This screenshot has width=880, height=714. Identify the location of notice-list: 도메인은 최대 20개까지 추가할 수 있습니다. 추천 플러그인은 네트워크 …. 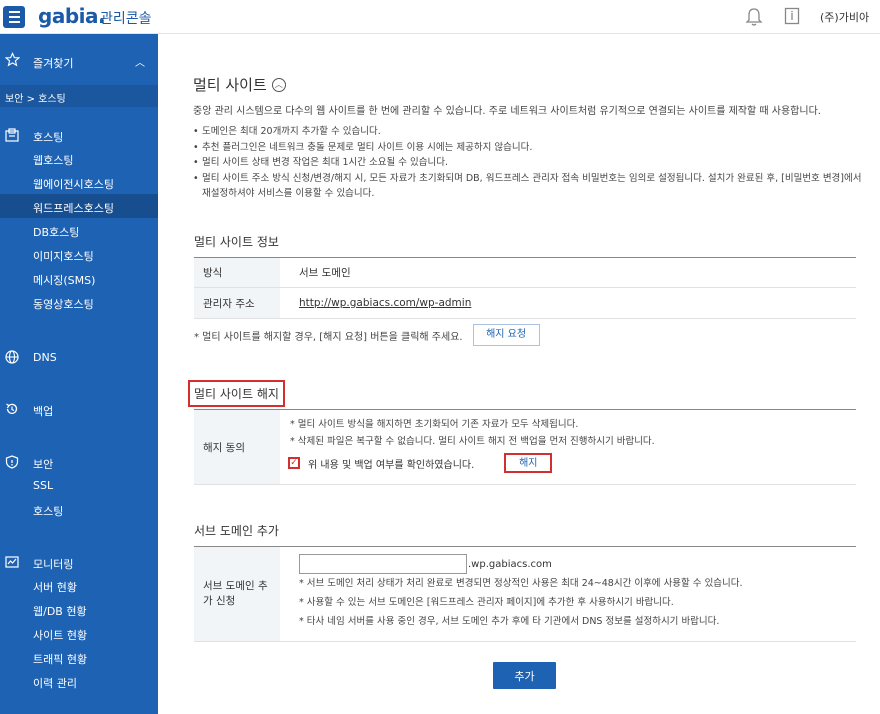
(528, 163).